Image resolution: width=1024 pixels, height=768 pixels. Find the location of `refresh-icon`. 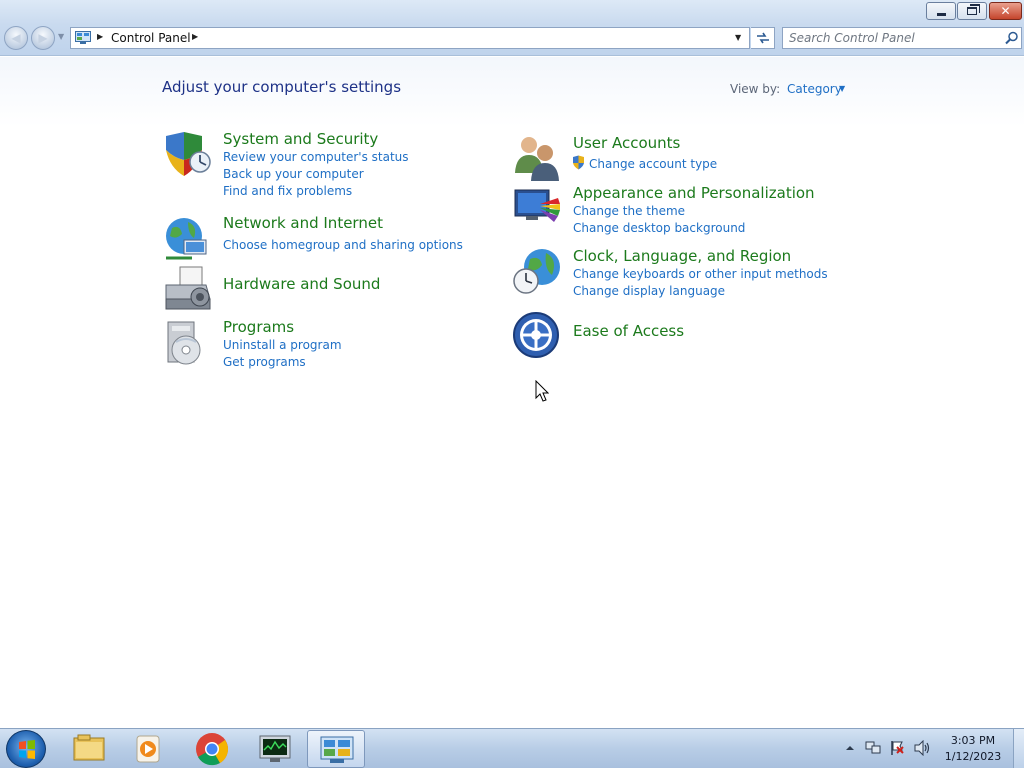

refresh-icon is located at coordinates (762, 38).